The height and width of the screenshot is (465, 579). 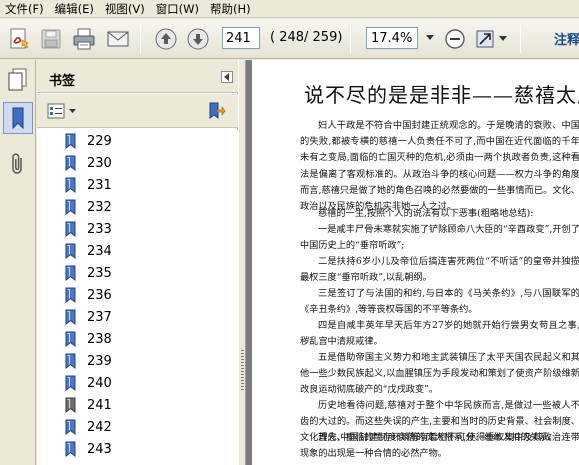 I want to click on bookmark-item: 237, so click(x=88, y=317).